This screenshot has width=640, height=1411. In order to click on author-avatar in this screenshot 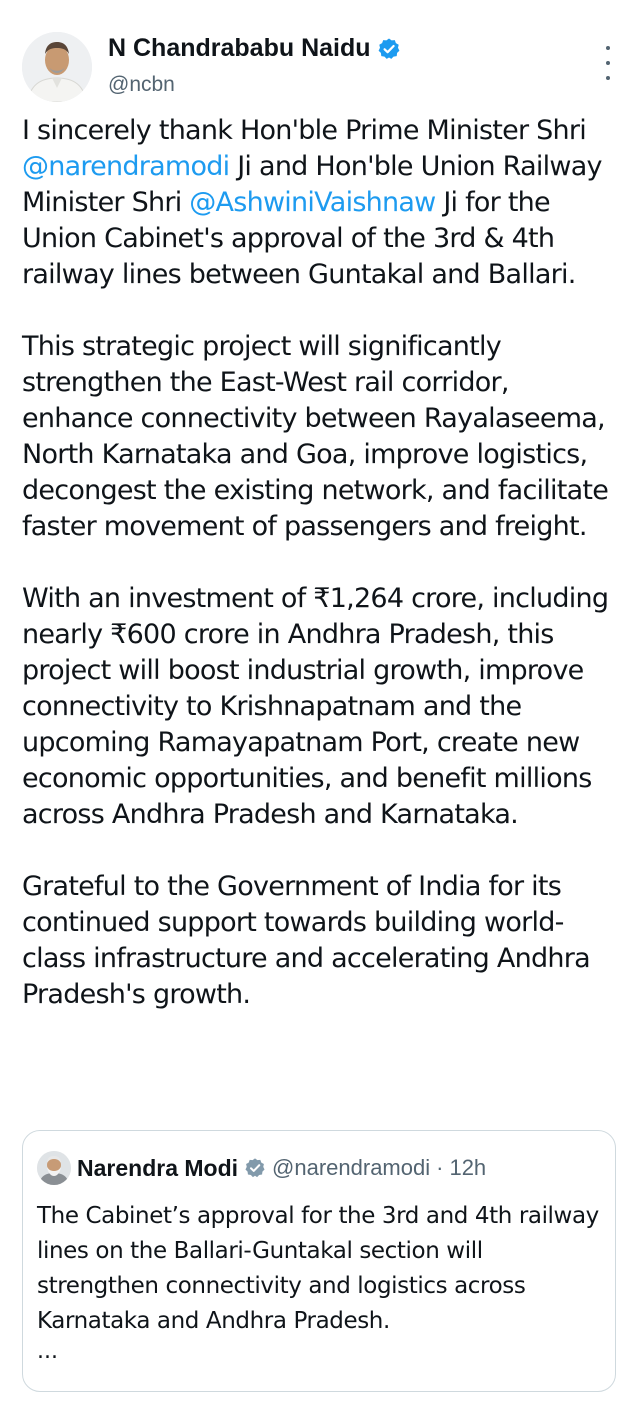, I will do `click(57, 67)`.